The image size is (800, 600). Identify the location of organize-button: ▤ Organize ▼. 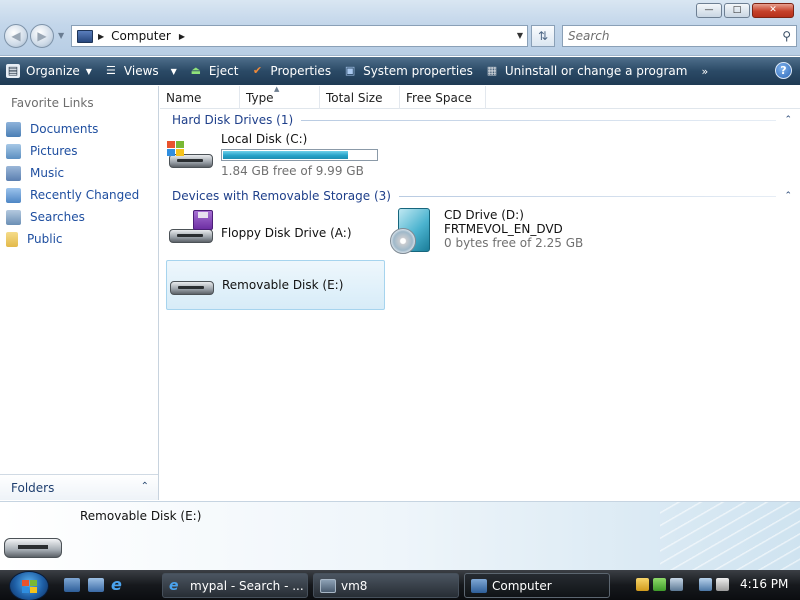
(49, 71).